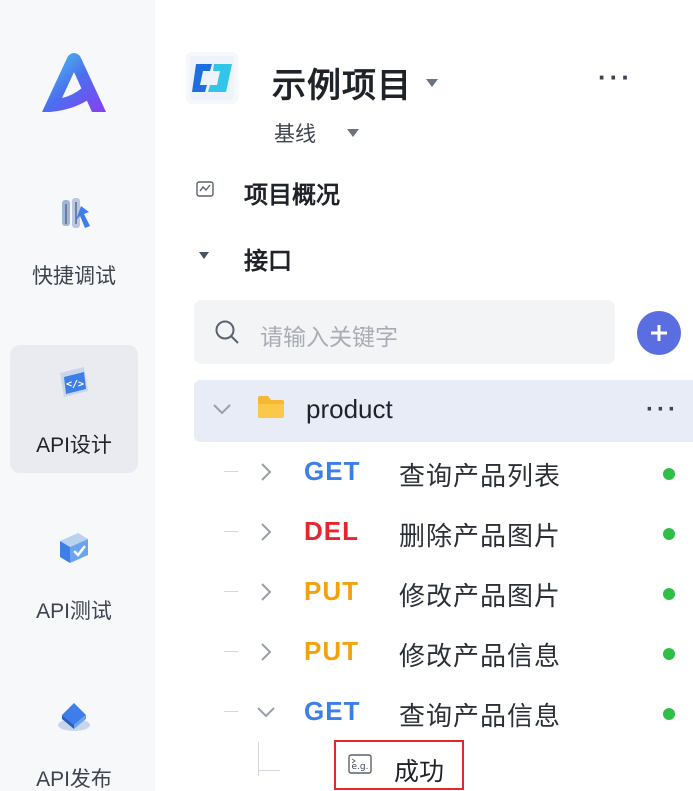  What do you see at coordinates (432, 83) in the screenshot?
I see `project-dropdown-icon` at bounding box center [432, 83].